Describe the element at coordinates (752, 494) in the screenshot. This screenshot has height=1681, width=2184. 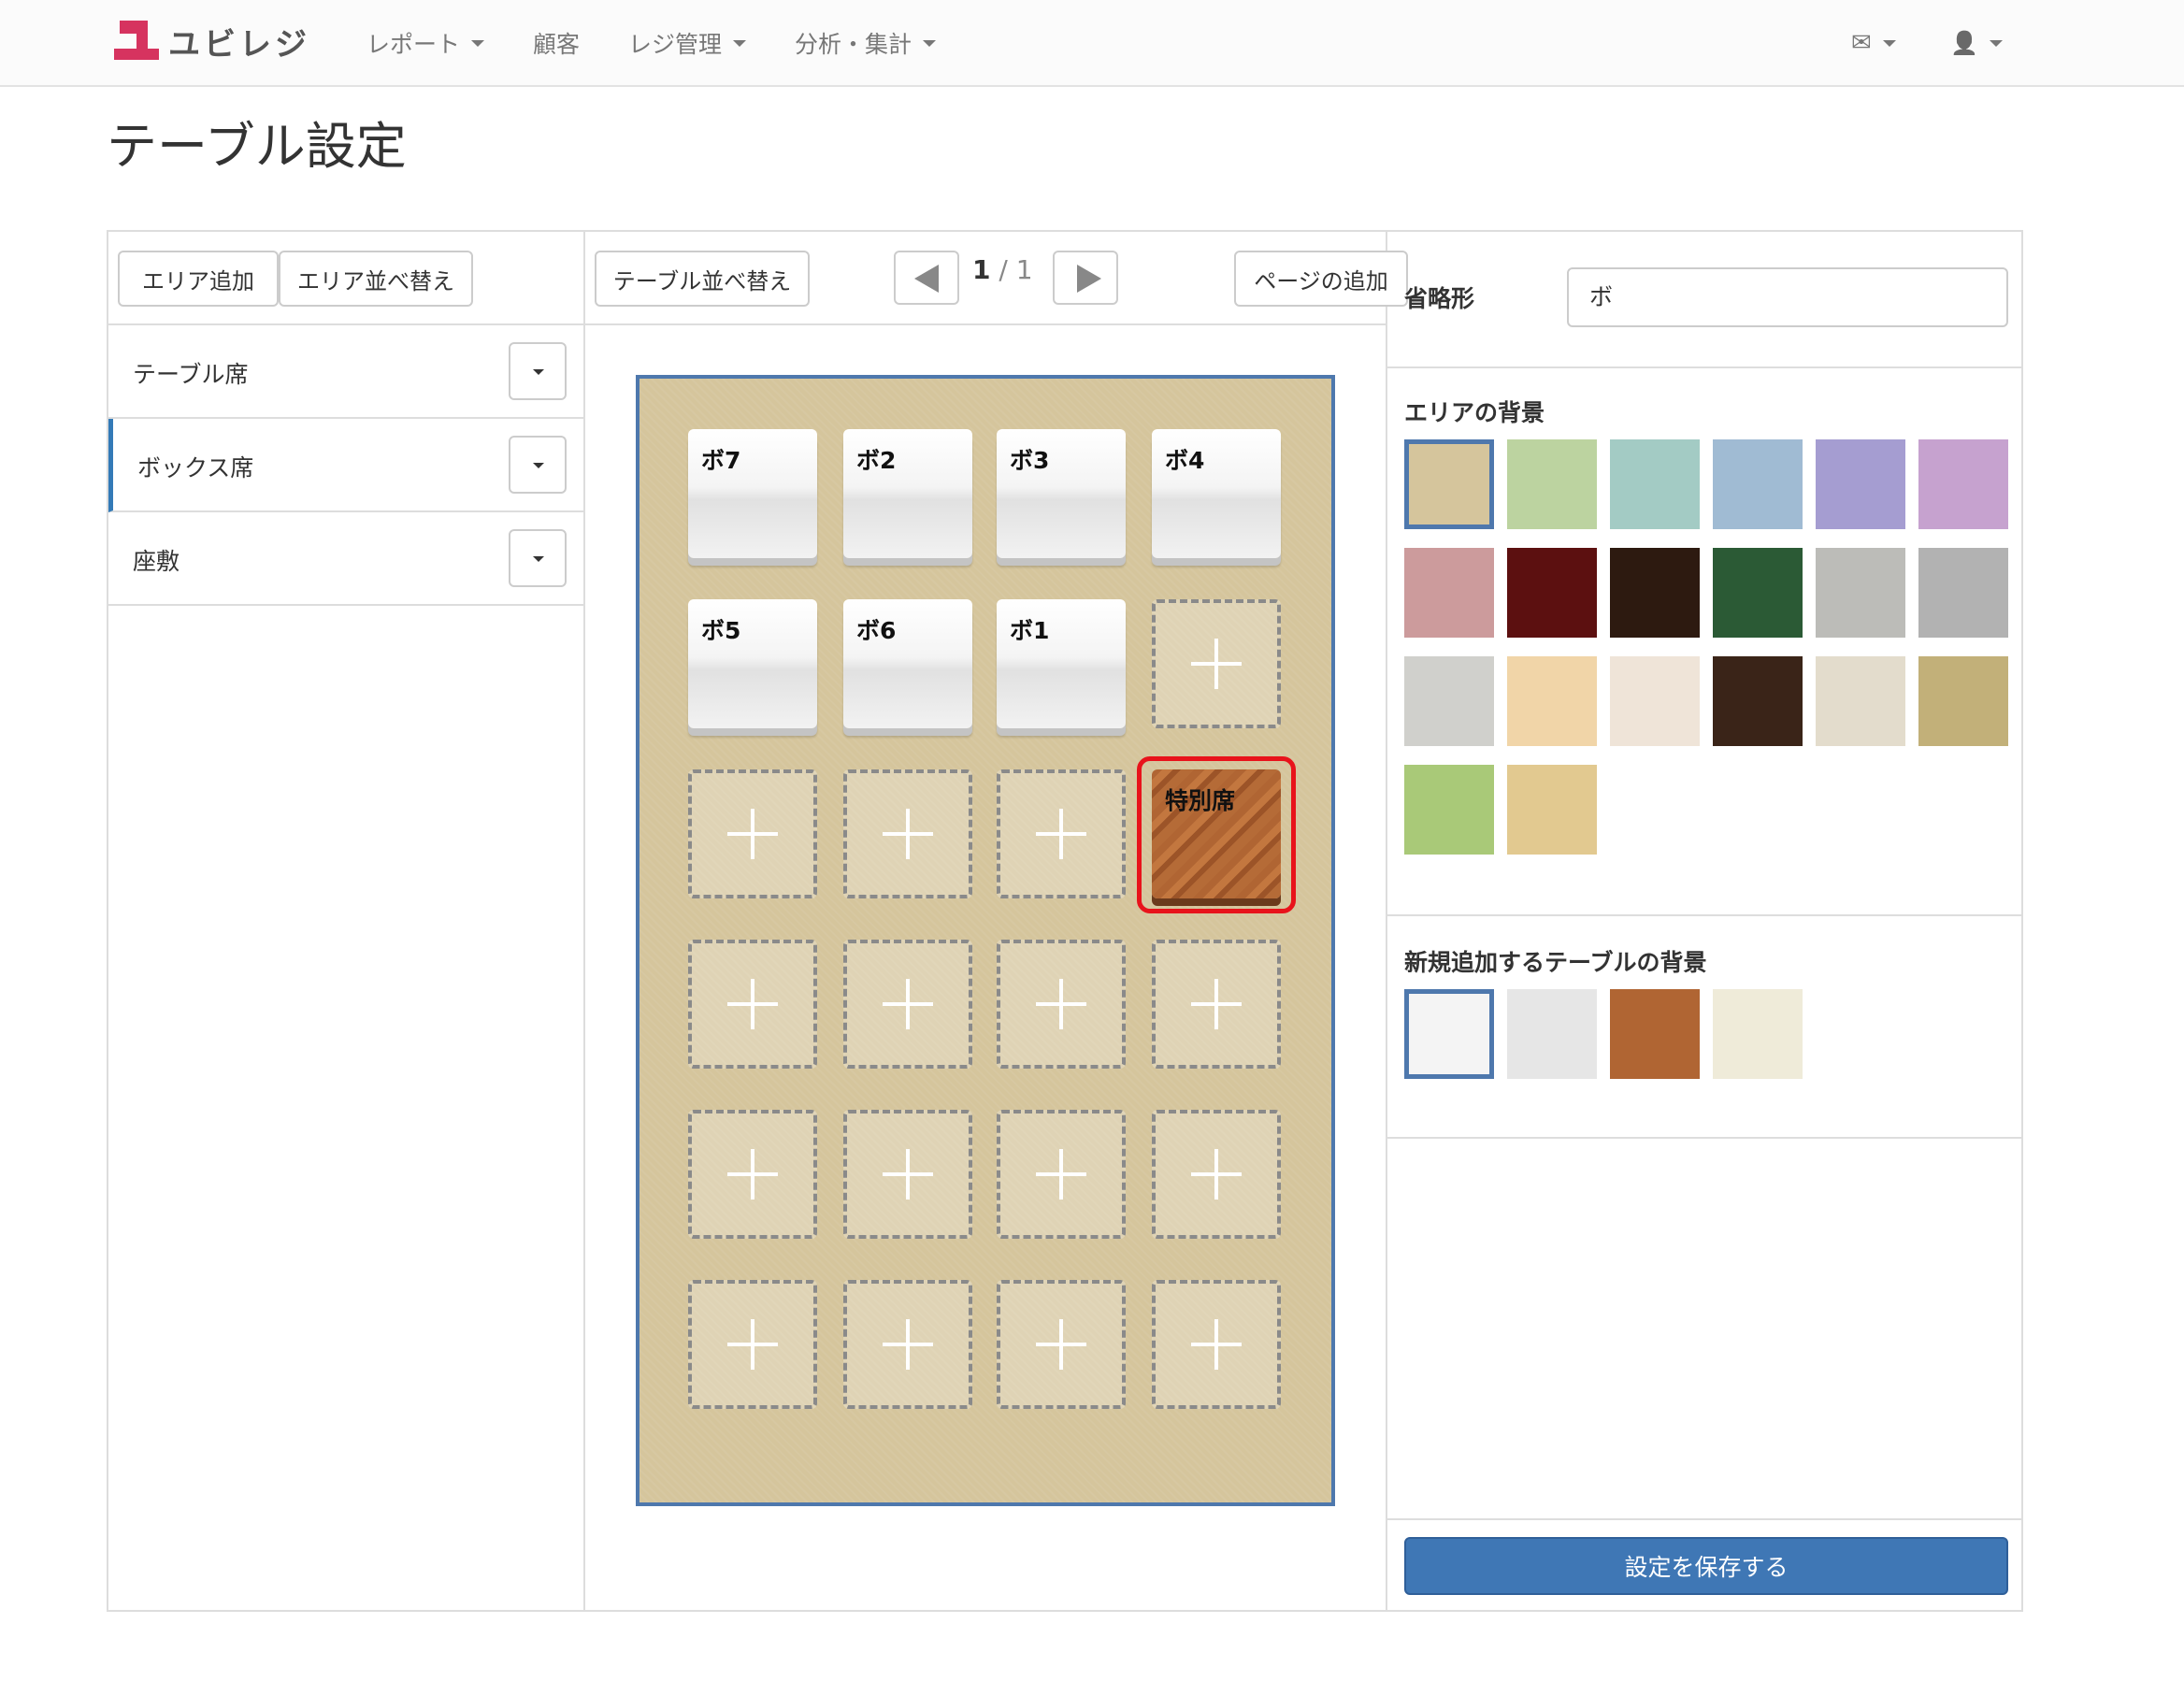
I see `table-tile: ボ7` at that location.